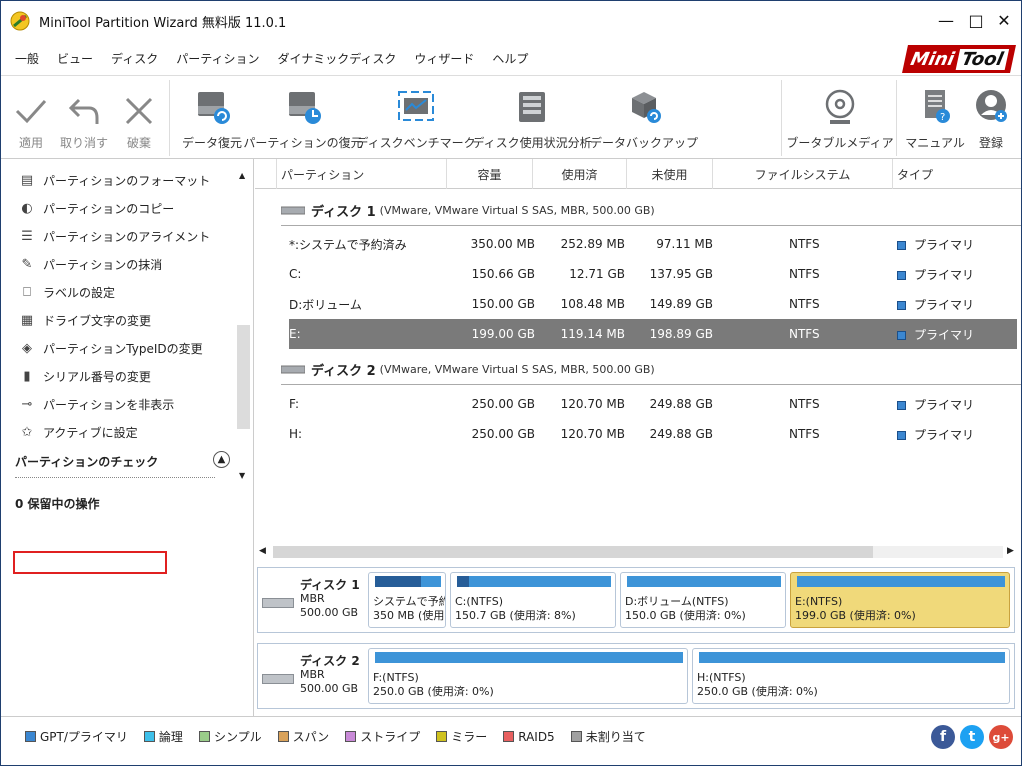 The image size is (1022, 766). Describe the element at coordinates (91, 264) in the screenshot. I see `sidebar-item-wipe: ✎ パーティションの抹消` at that location.